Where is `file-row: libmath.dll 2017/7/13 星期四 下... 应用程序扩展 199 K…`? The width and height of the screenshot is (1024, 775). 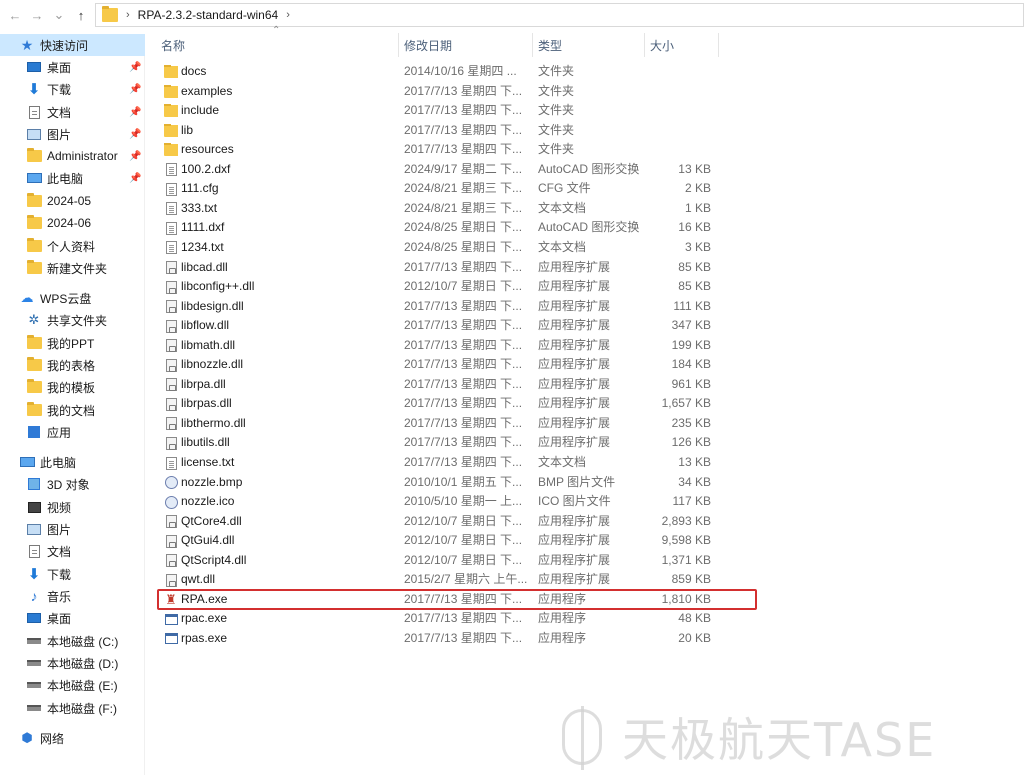 file-row: libmath.dll 2017/7/13 星期四 下... 应用程序扩展 199 K… is located at coordinates (440, 345).